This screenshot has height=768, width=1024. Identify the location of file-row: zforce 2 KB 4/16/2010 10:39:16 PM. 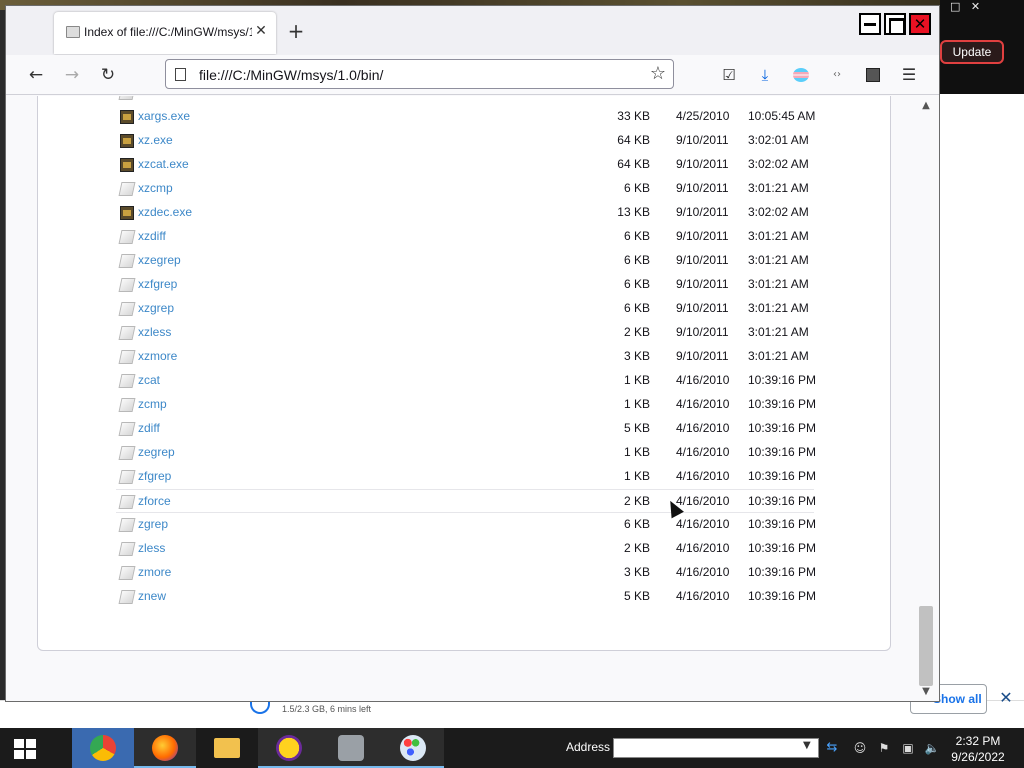
(466, 501).